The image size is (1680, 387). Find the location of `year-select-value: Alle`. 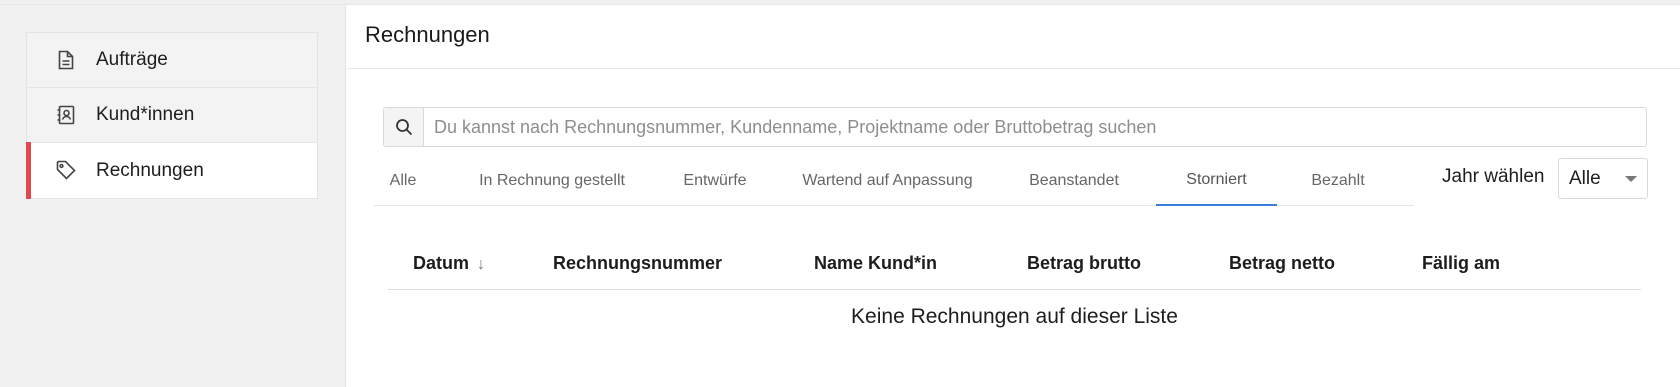

year-select-value: Alle is located at coordinates (1585, 178).